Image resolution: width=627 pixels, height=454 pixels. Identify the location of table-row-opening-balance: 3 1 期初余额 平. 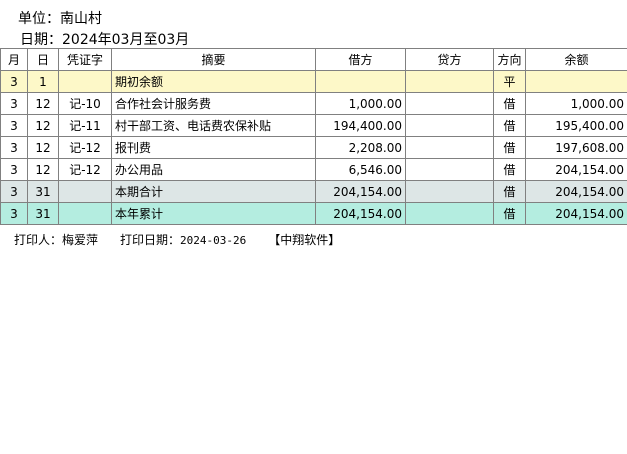
(313, 81).